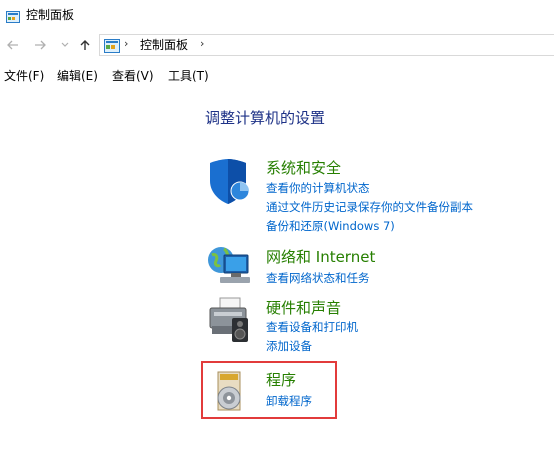 The image size is (554, 452). What do you see at coordinates (228, 265) in the screenshot?
I see `network-globe-icon` at bounding box center [228, 265].